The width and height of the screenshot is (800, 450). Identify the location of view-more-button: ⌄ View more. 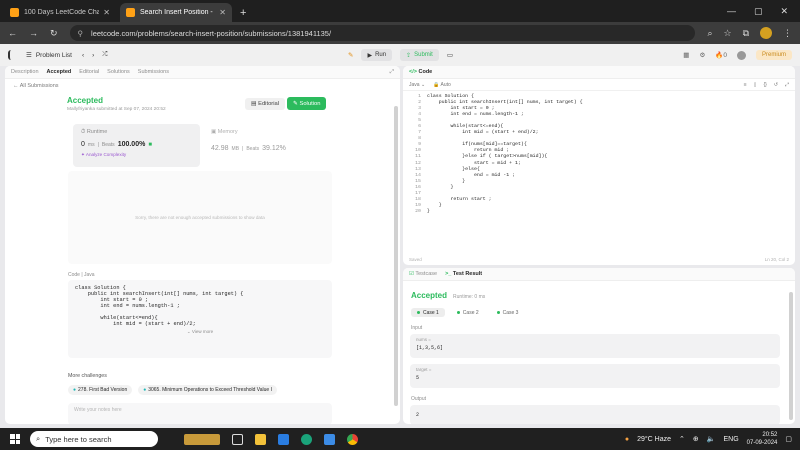
(200, 331).